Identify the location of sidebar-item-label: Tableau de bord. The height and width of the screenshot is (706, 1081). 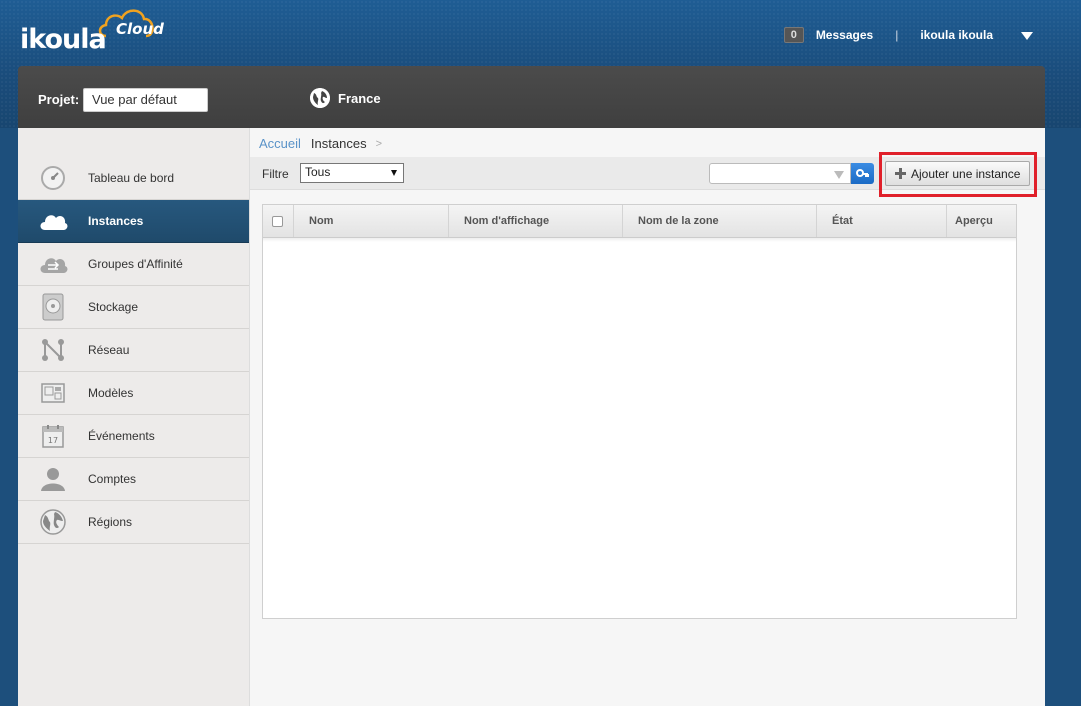
(131, 178).